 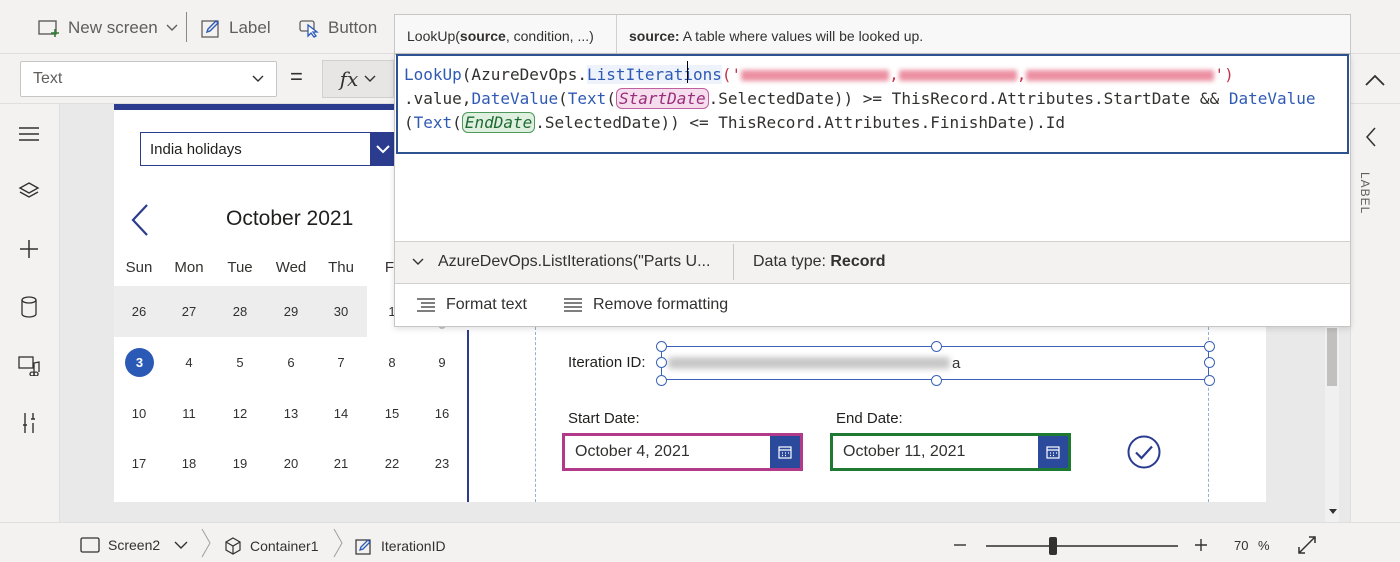 What do you see at coordinates (189, 362) in the screenshot?
I see `calendar-day: 4` at bounding box center [189, 362].